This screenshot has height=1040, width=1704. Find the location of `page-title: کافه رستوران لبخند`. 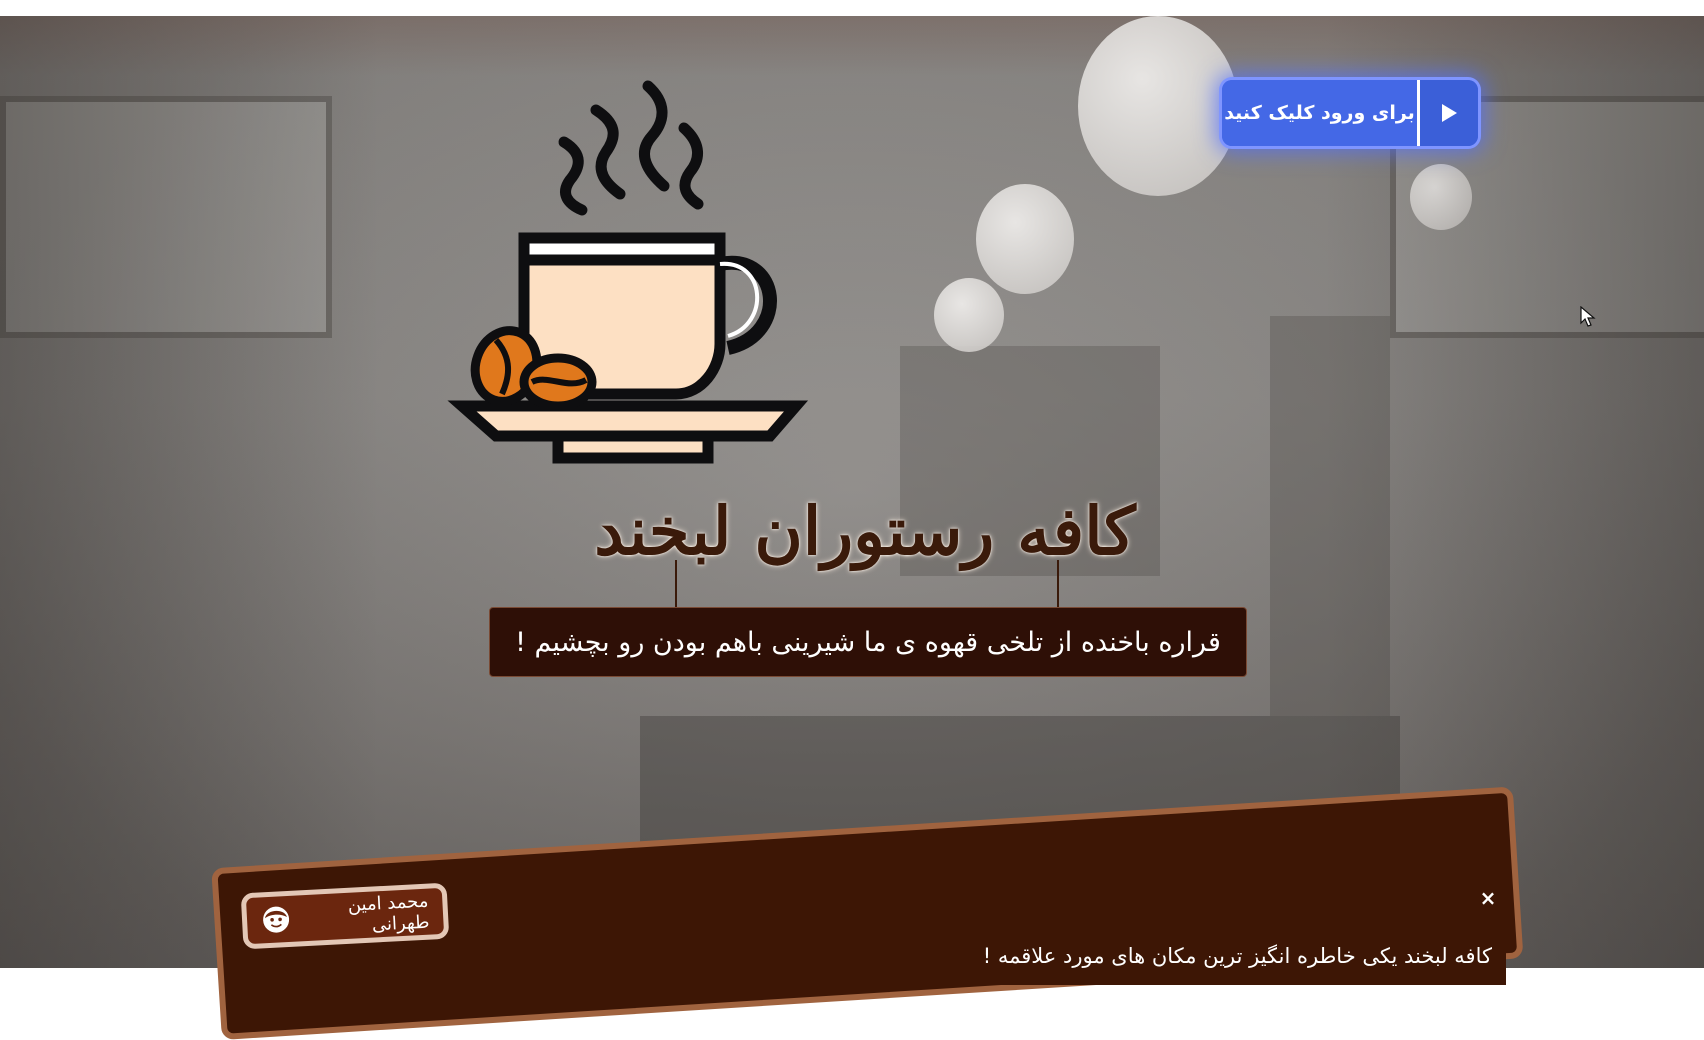

page-title: کافه رستوران لبخند is located at coordinates (865, 531).